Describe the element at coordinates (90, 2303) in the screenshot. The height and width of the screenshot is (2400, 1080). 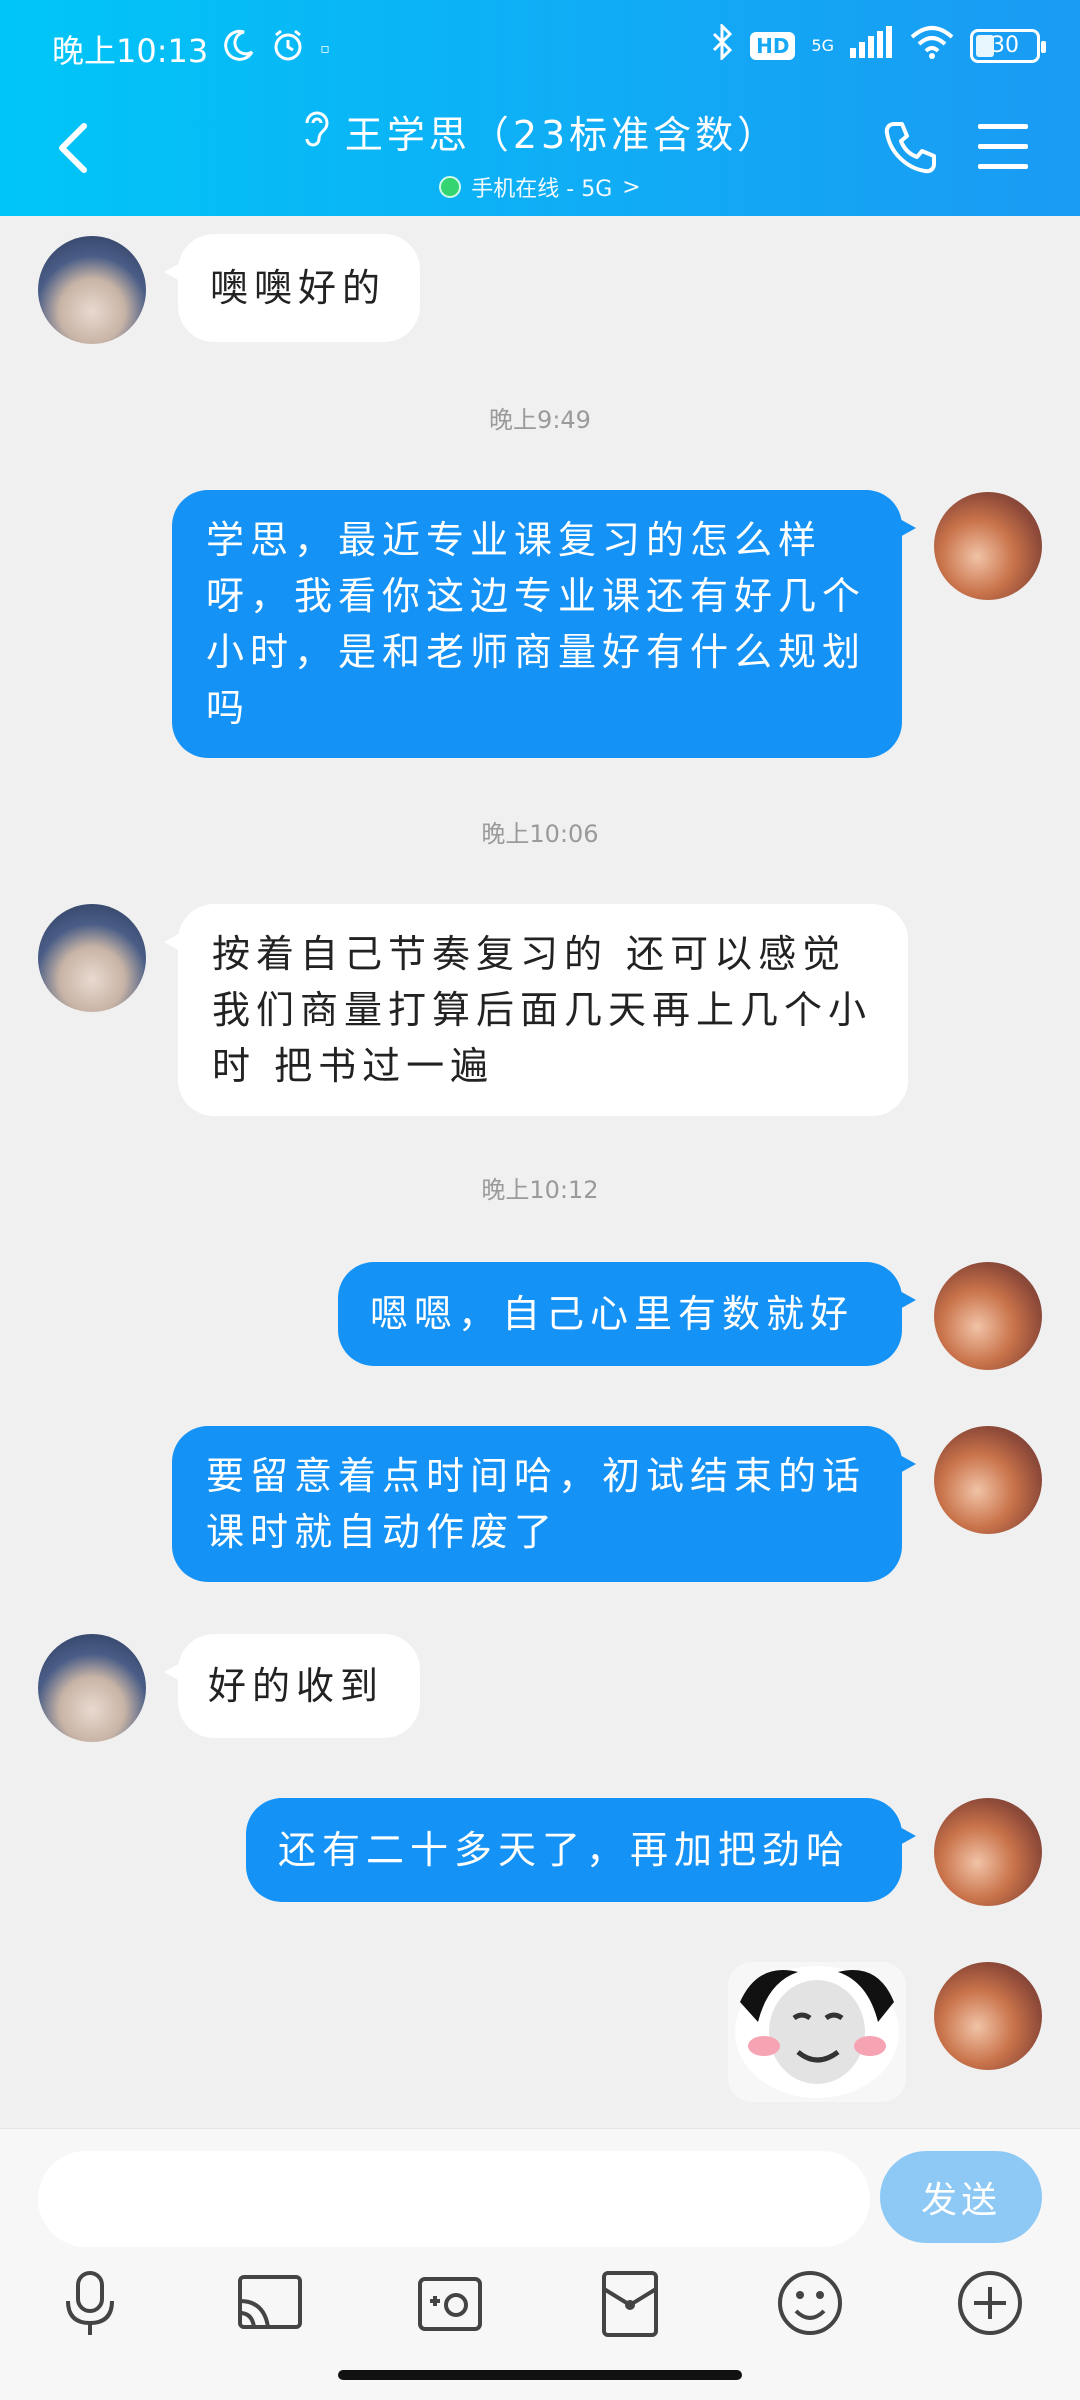
I see `microphone-icon` at that location.